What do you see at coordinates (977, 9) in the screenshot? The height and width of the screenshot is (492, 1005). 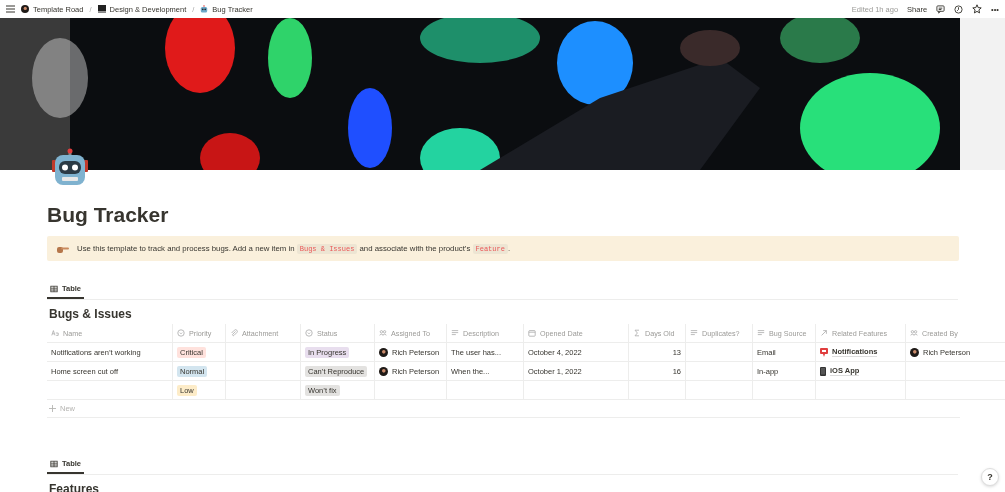 I see `star-icon` at bounding box center [977, 9].